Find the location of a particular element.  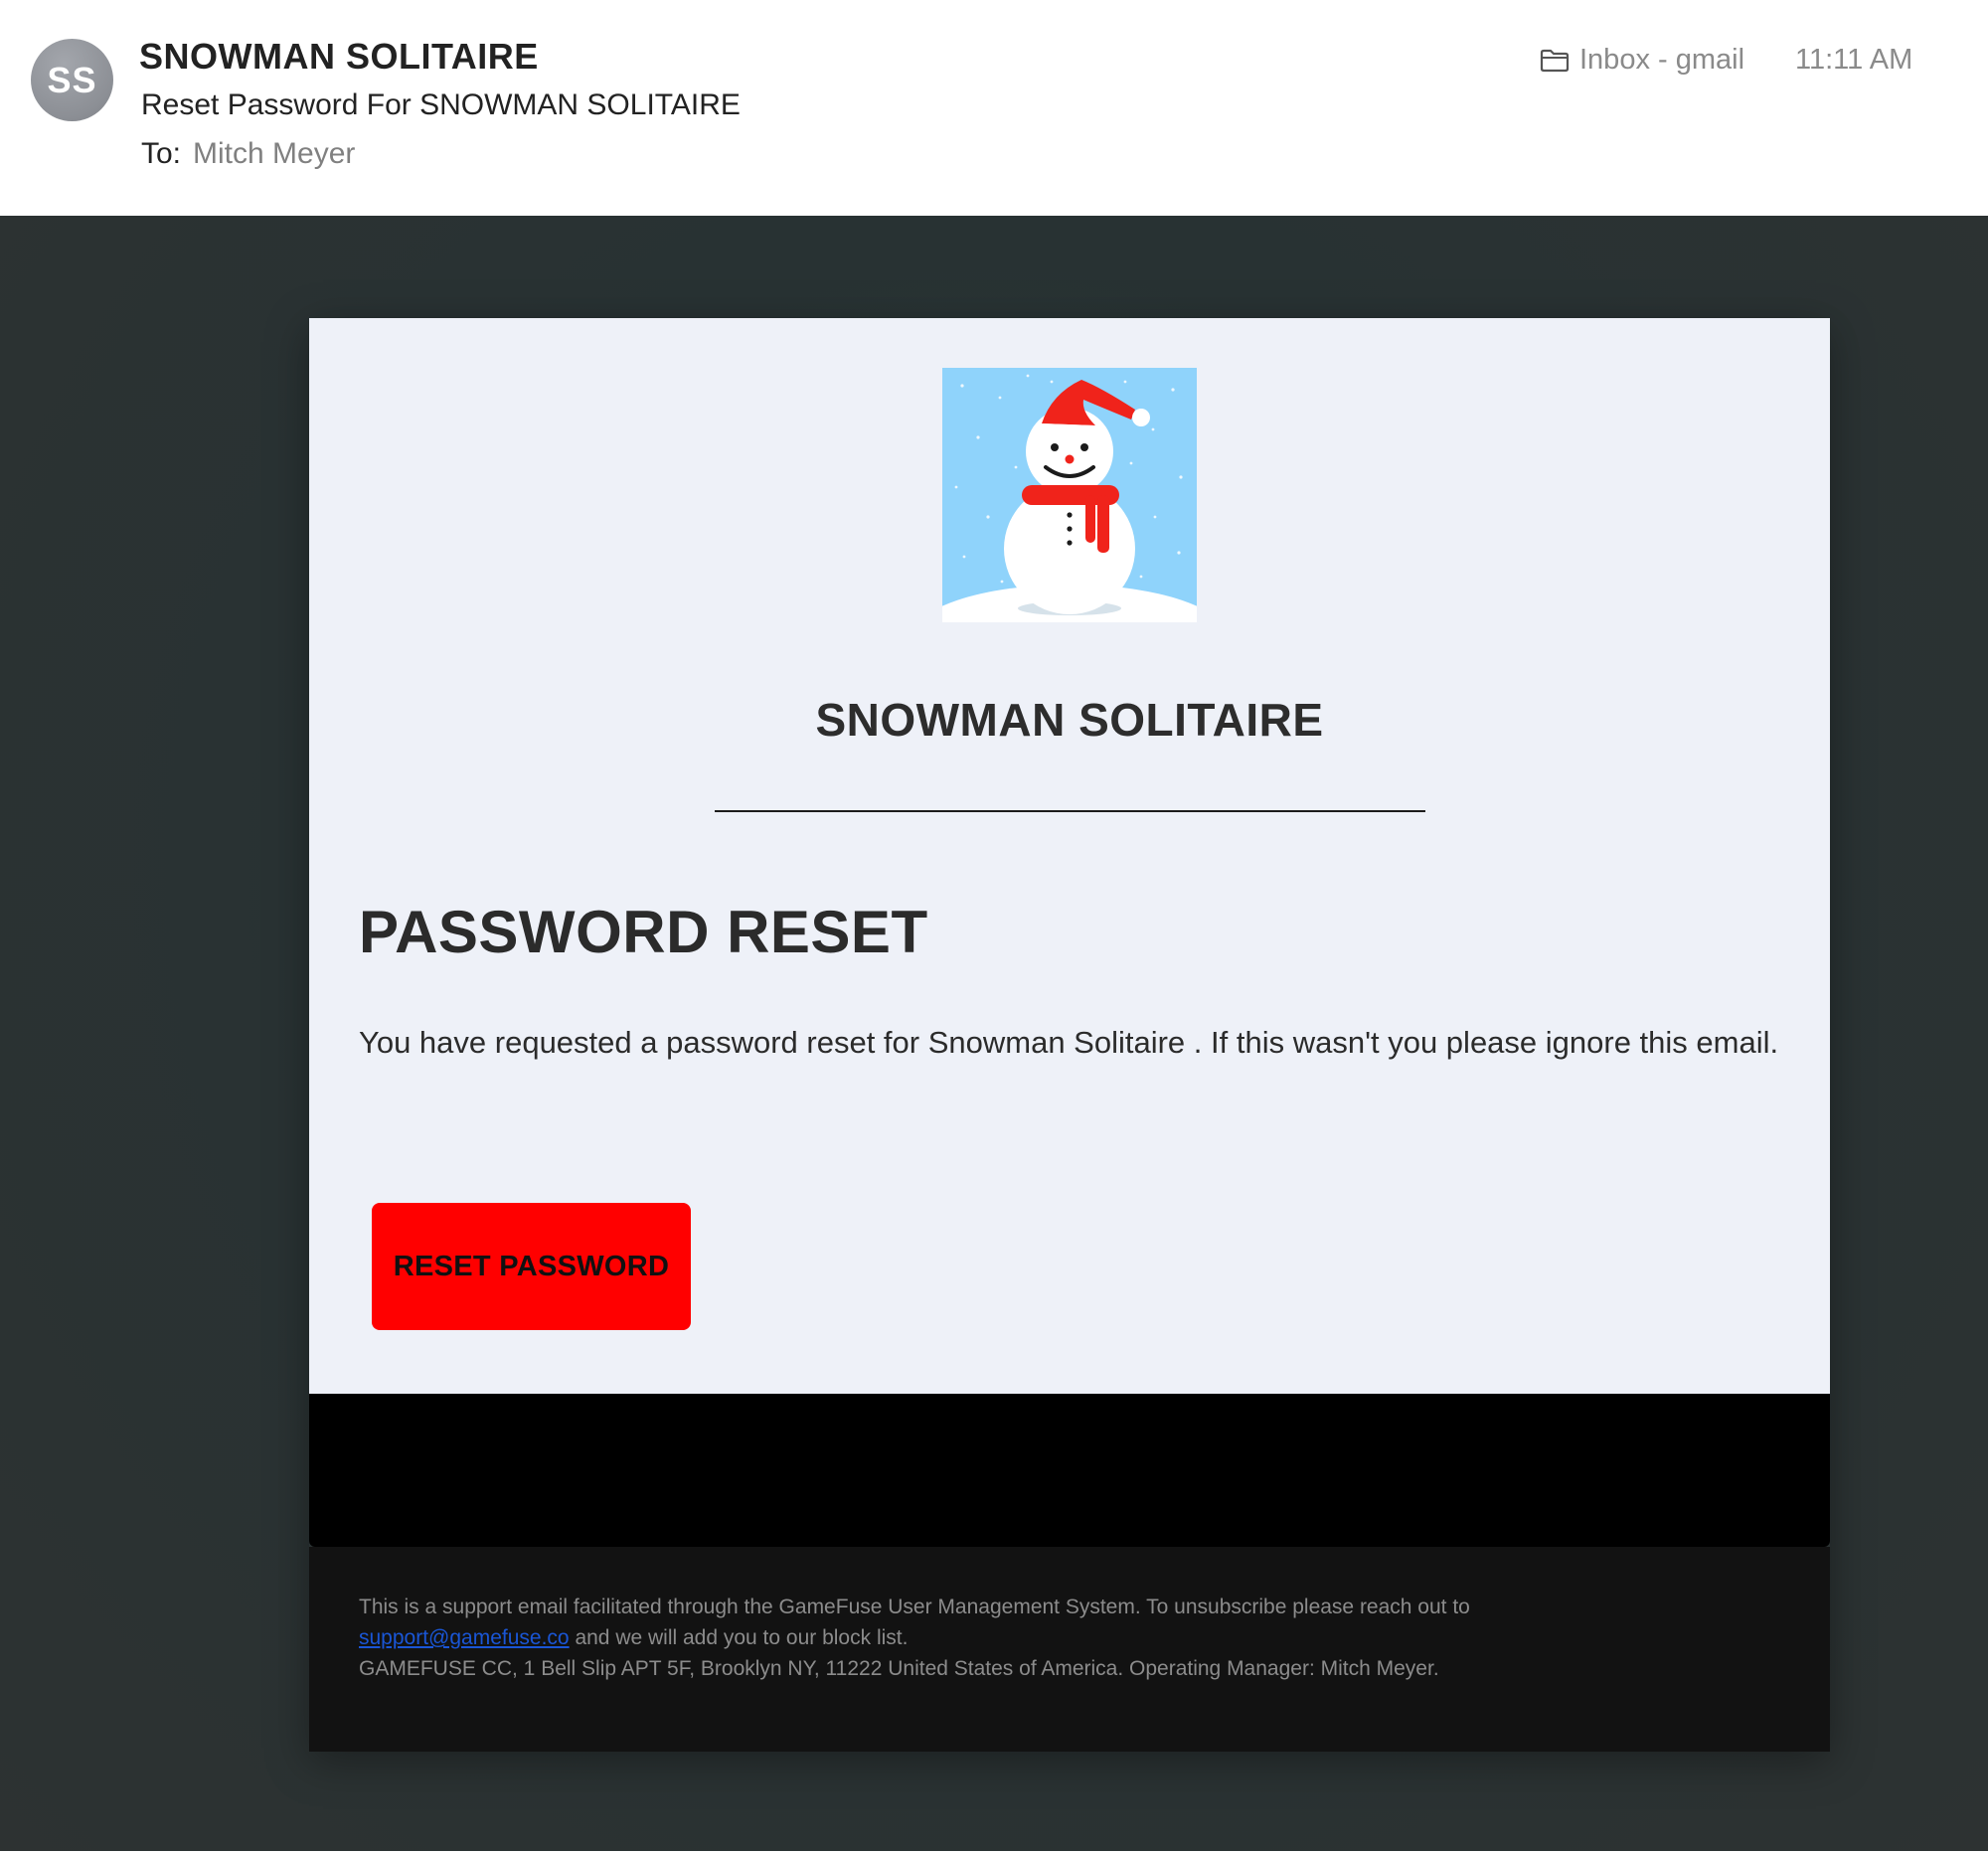

sender-avatar: SS is located at coordinates (72, 80).